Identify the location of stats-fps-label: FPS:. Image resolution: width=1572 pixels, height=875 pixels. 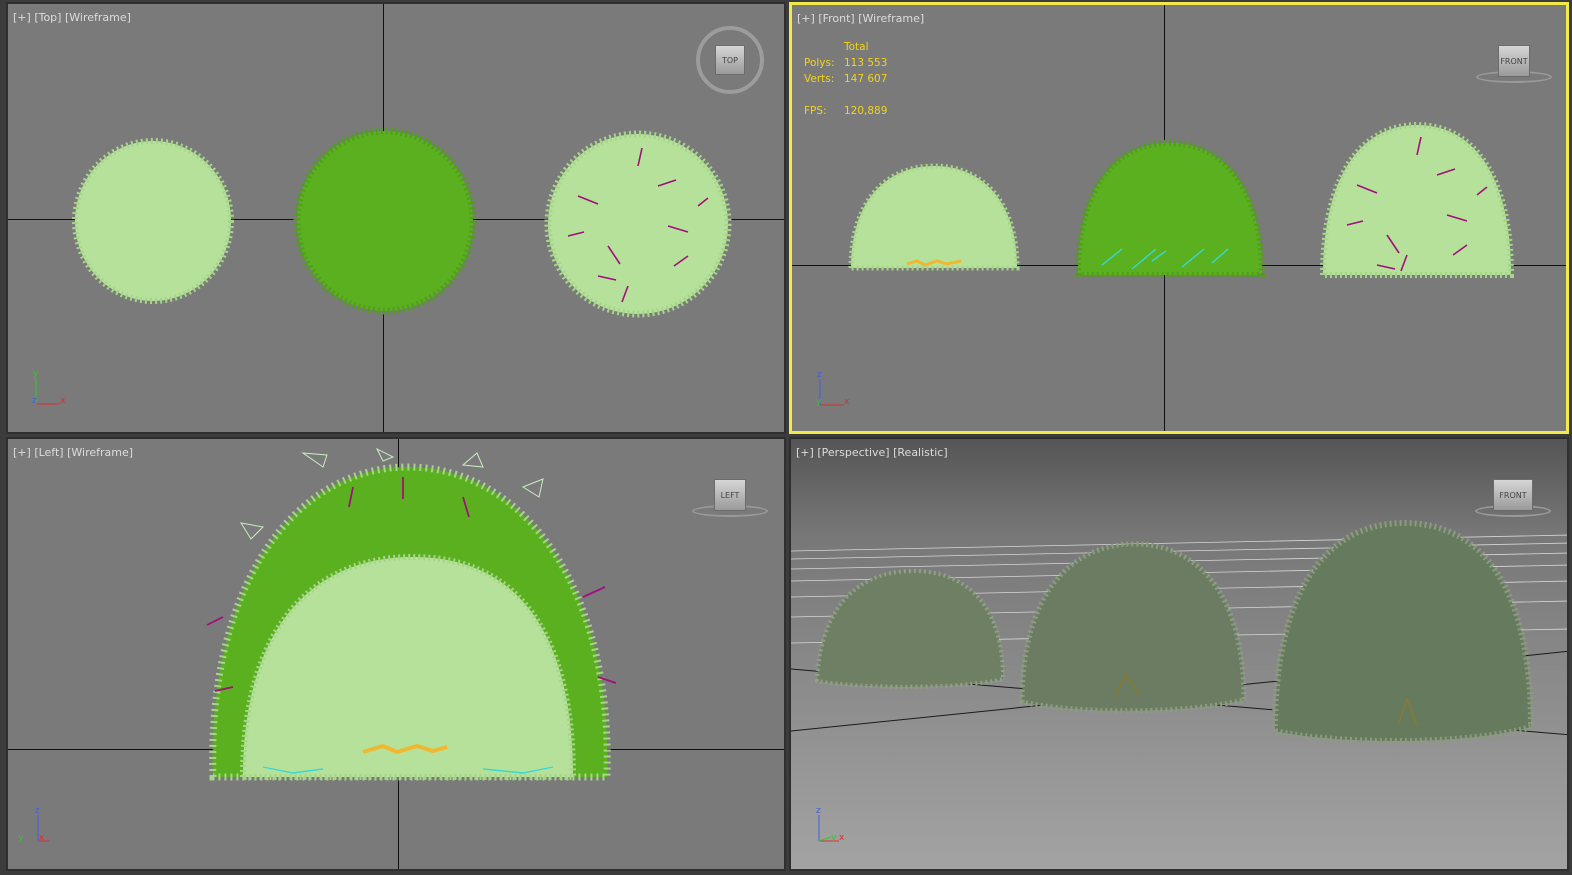
(815, 111).